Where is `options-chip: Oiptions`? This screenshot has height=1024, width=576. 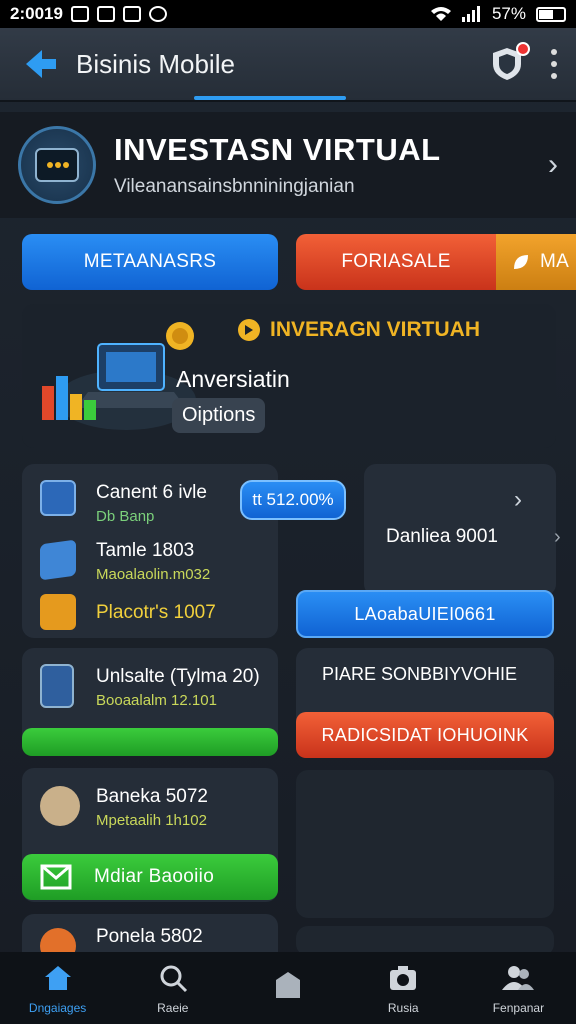
options-chip: Oiptions is located at coordinates (219, 415).